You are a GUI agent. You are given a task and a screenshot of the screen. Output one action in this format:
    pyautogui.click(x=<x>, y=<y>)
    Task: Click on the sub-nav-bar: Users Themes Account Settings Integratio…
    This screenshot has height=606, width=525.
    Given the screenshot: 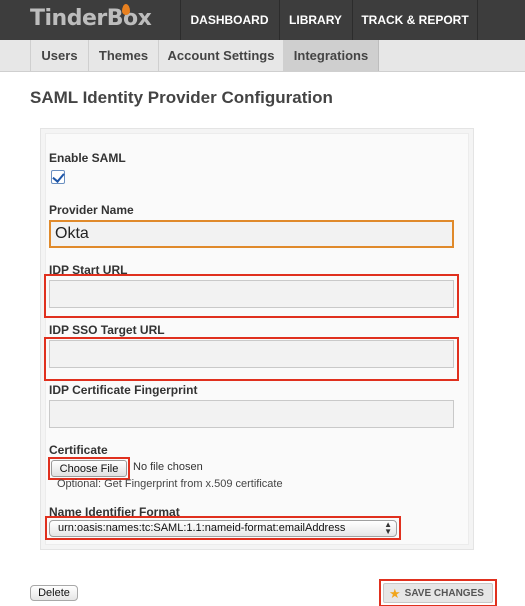 What is the action you would take?
    pyautogui.click(x=262, y=56)
    